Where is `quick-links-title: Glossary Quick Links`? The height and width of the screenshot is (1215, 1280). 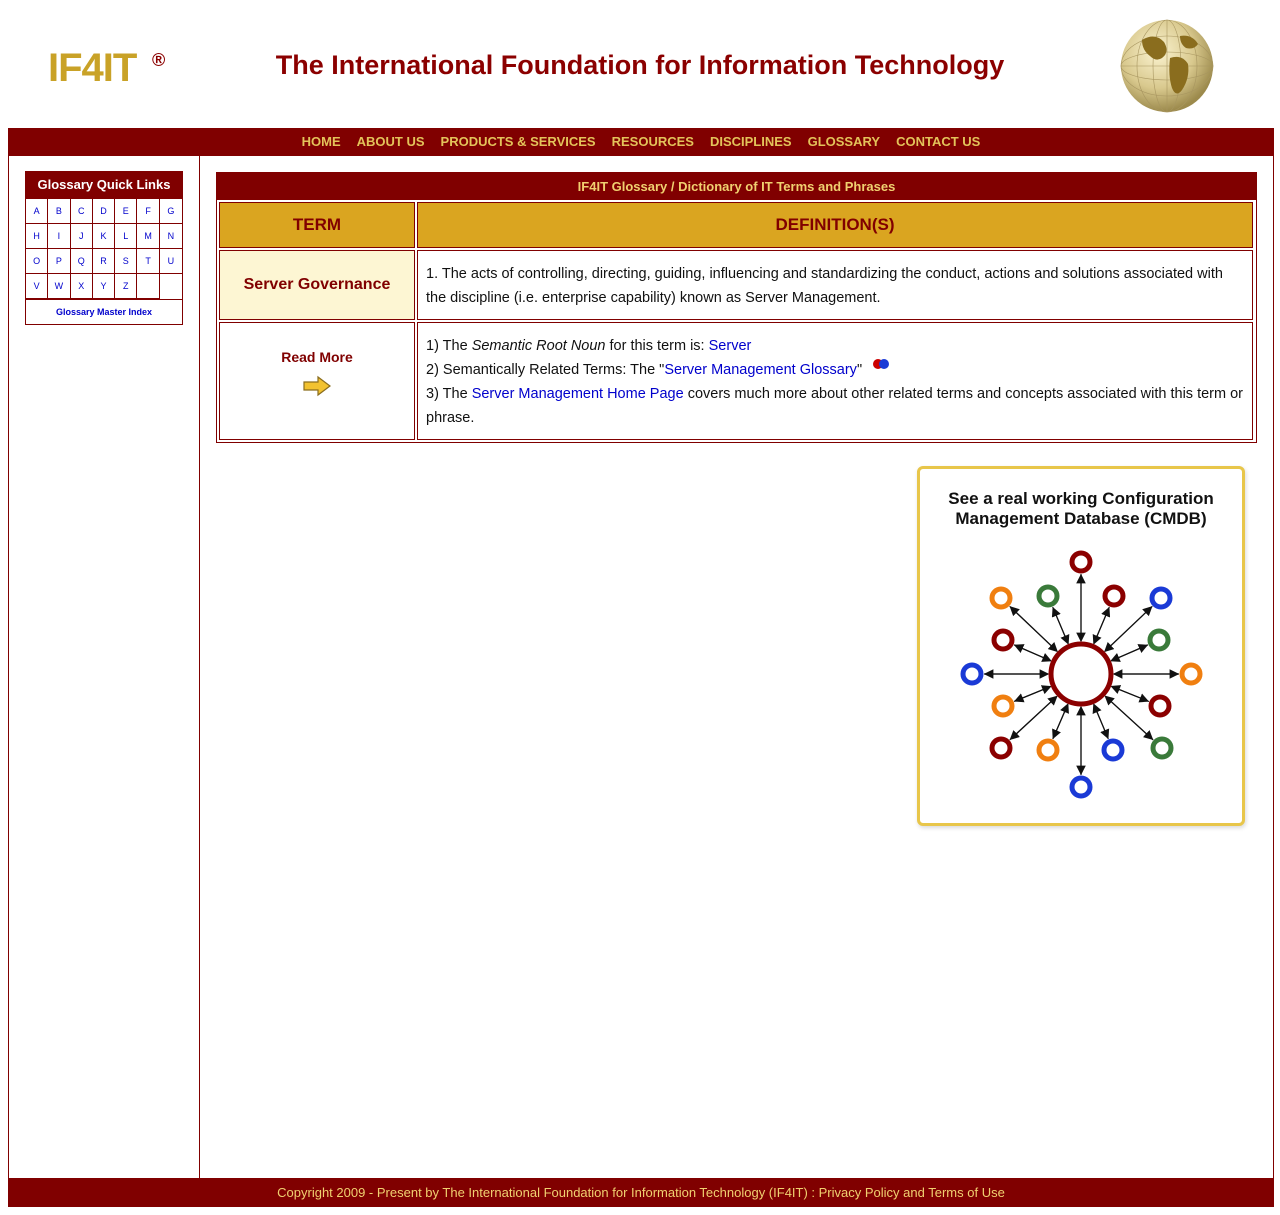 quick-links-title: Glossary Quick Links is located at coordinates (104, 185).